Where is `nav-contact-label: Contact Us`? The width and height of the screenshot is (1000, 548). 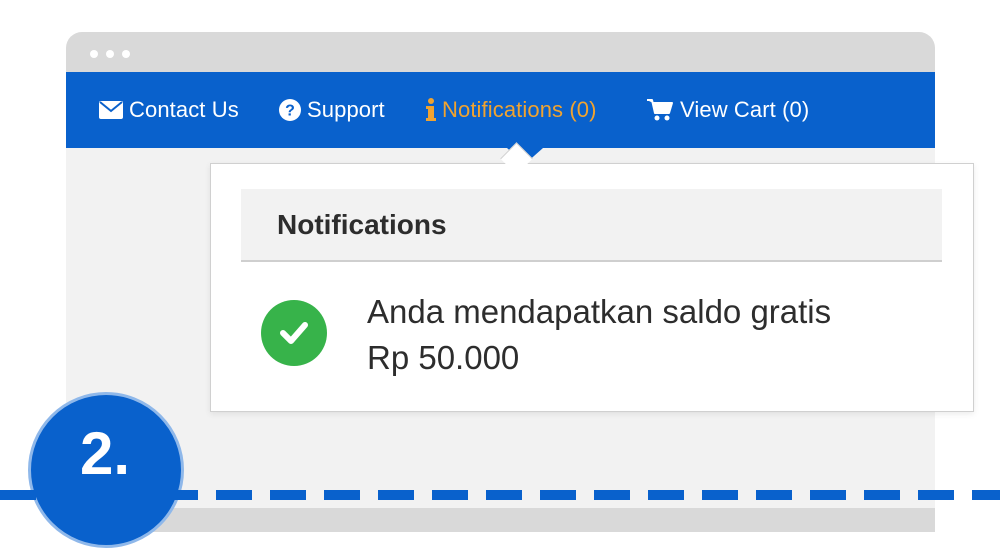 nav-contact-label: Contact Us is located at coordinates (184, 109).